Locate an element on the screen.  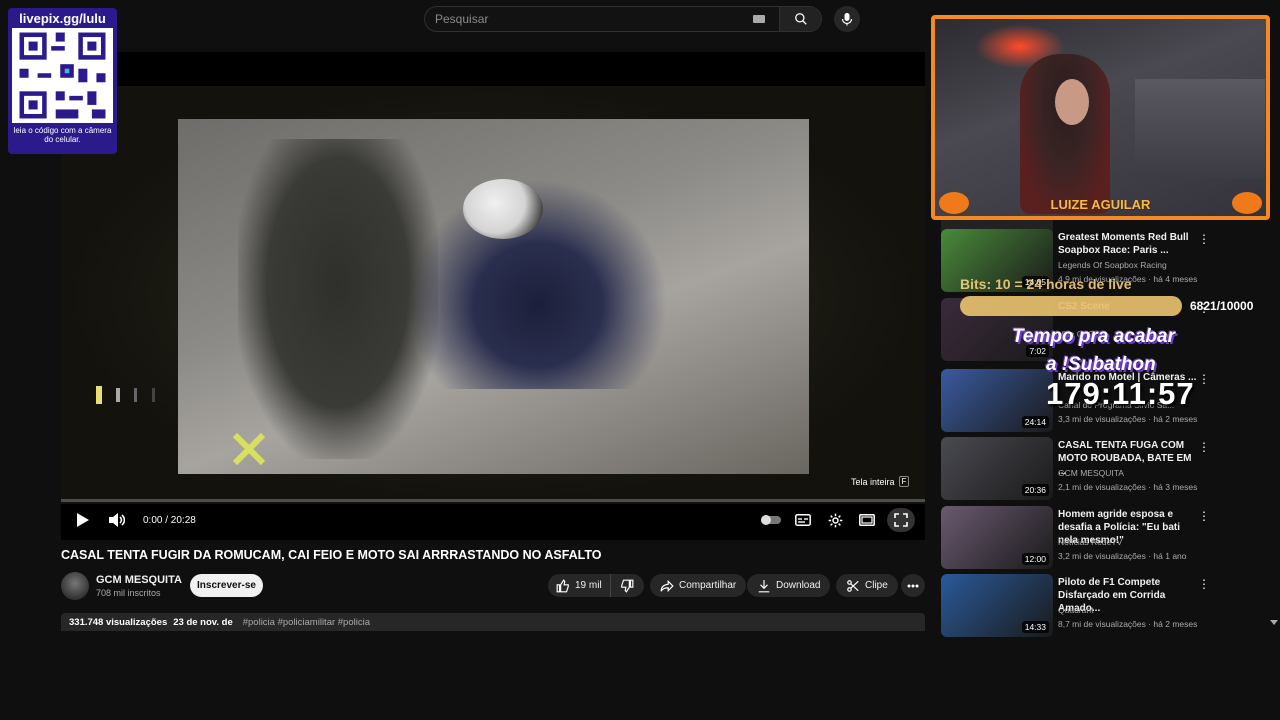
theater-icon is located at coordinates (867, 520).